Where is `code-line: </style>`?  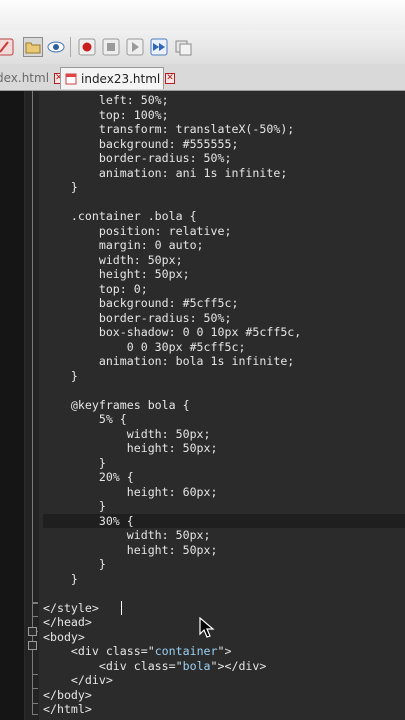
code-line: </style> is located at coordinates (224, 608).